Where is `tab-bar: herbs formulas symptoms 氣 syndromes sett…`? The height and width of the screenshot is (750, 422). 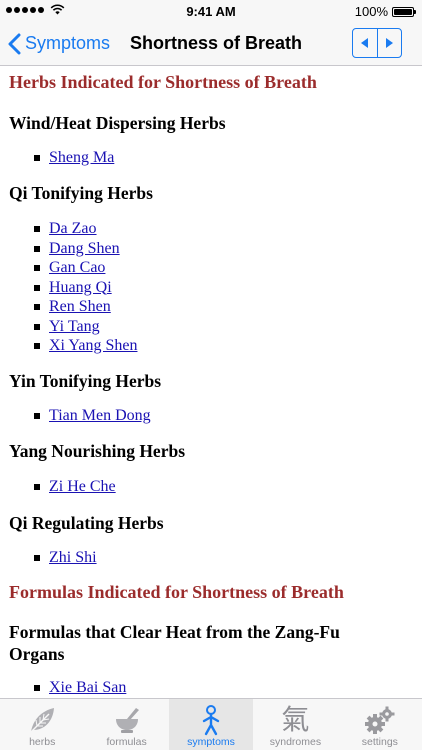 tab-bar: herbs formulas symptoms 氣 syndromes sett… is located at coordinates (211, 724).